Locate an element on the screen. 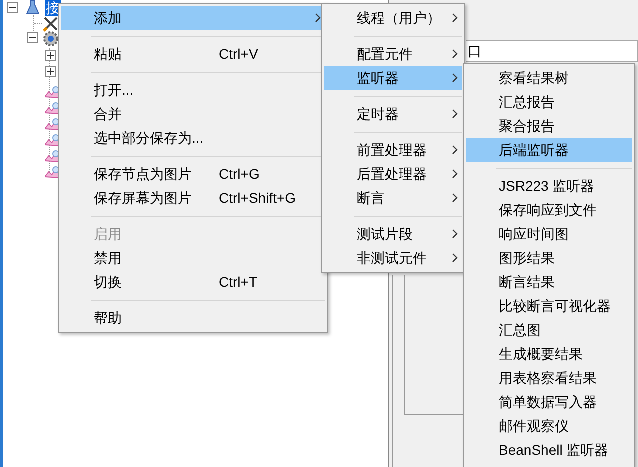 Image resolution: width=638 pixels, height=467 pixels. flask-icon is located at coordinates (33, 7).